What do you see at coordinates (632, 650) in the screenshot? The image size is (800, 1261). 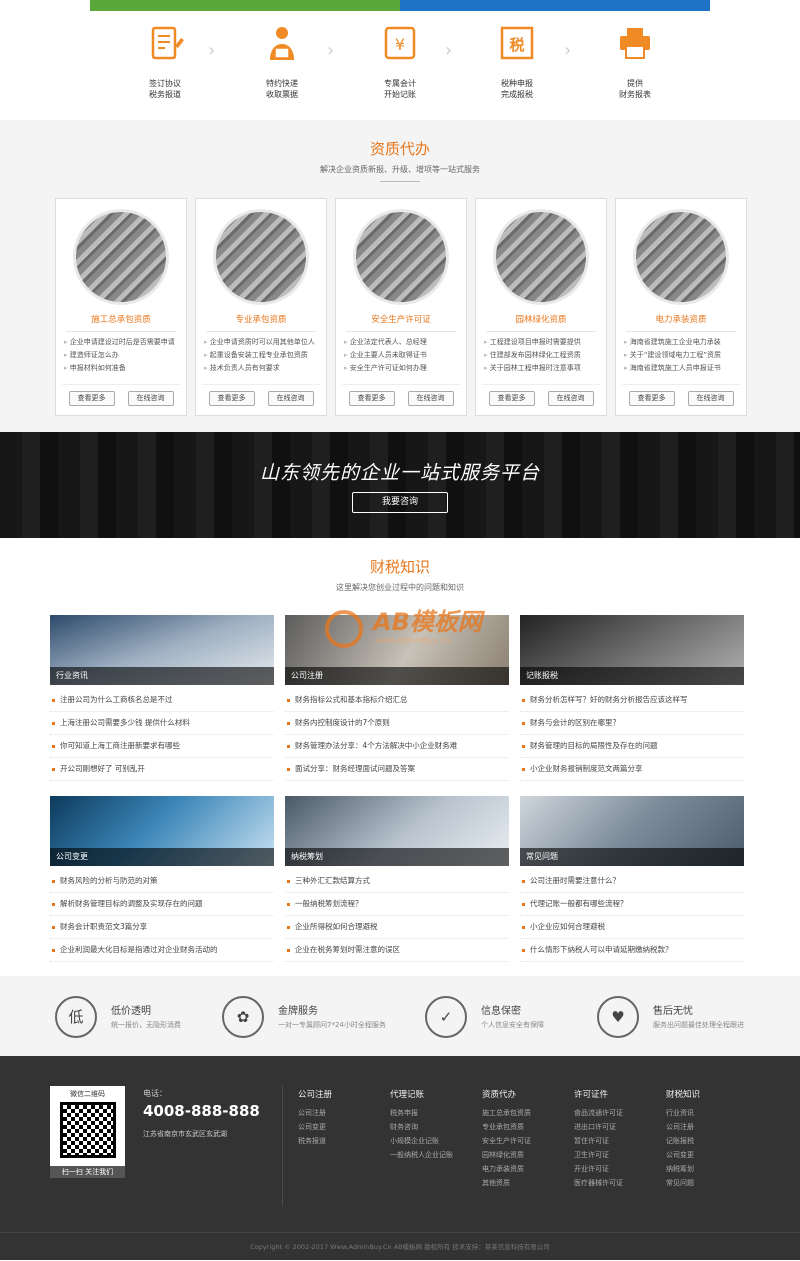 I see `column-image: 记账报税` at bounding box center [632, 650].